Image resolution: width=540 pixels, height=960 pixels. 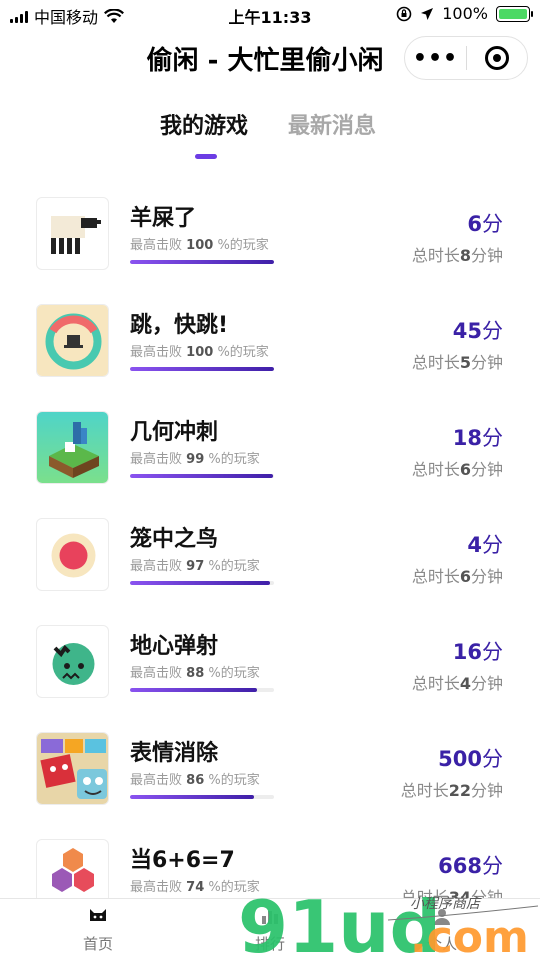 I want to click on game-row: 跳，快跳! 最高击败 100 %的玩家 45分 总时长5分钟, so click(x=270, y=340).